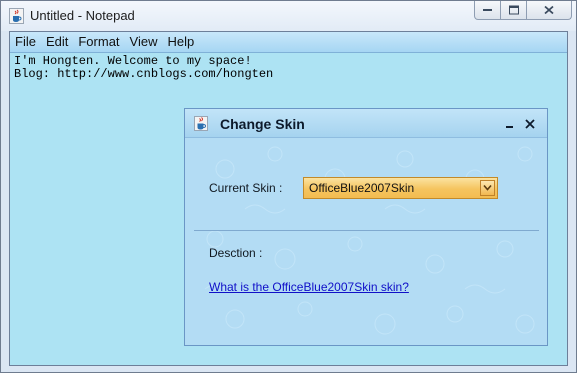  I want to click on menu-view: View, so click(144, 42).